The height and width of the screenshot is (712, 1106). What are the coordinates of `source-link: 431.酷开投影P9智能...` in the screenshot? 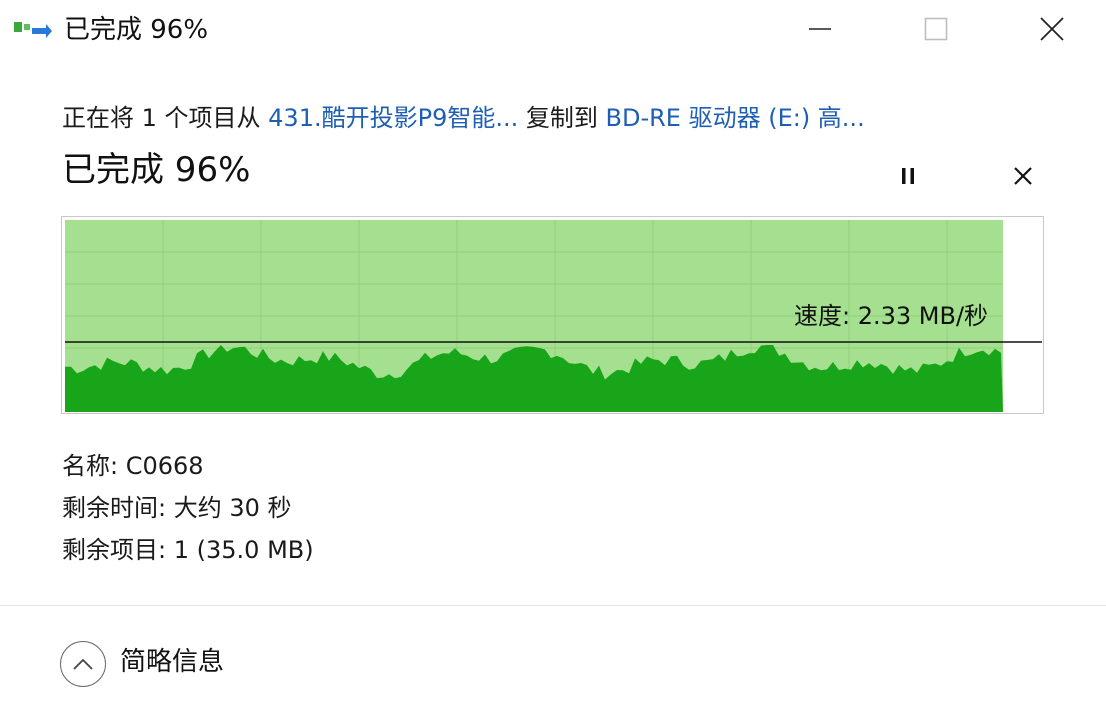 It's located at (393, 118).